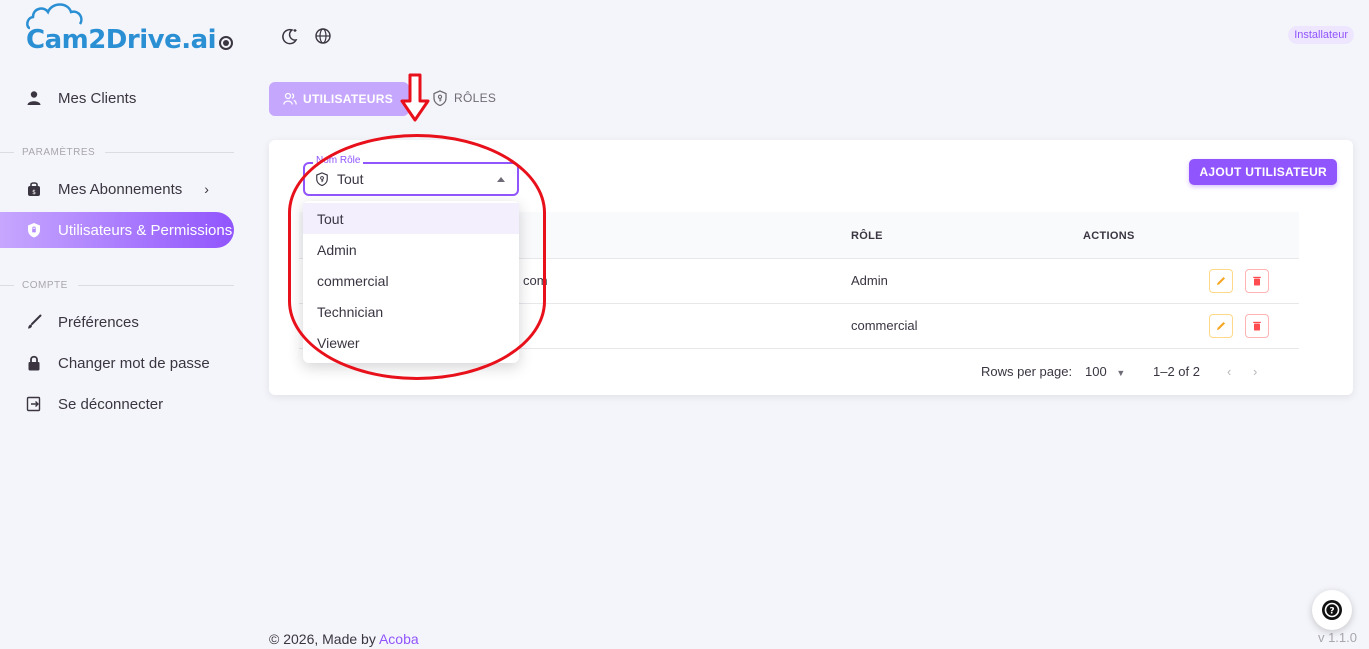 The height and width of the screenshot is (649, 1369). I want to click on caret-up-icon, so click(501, 179).